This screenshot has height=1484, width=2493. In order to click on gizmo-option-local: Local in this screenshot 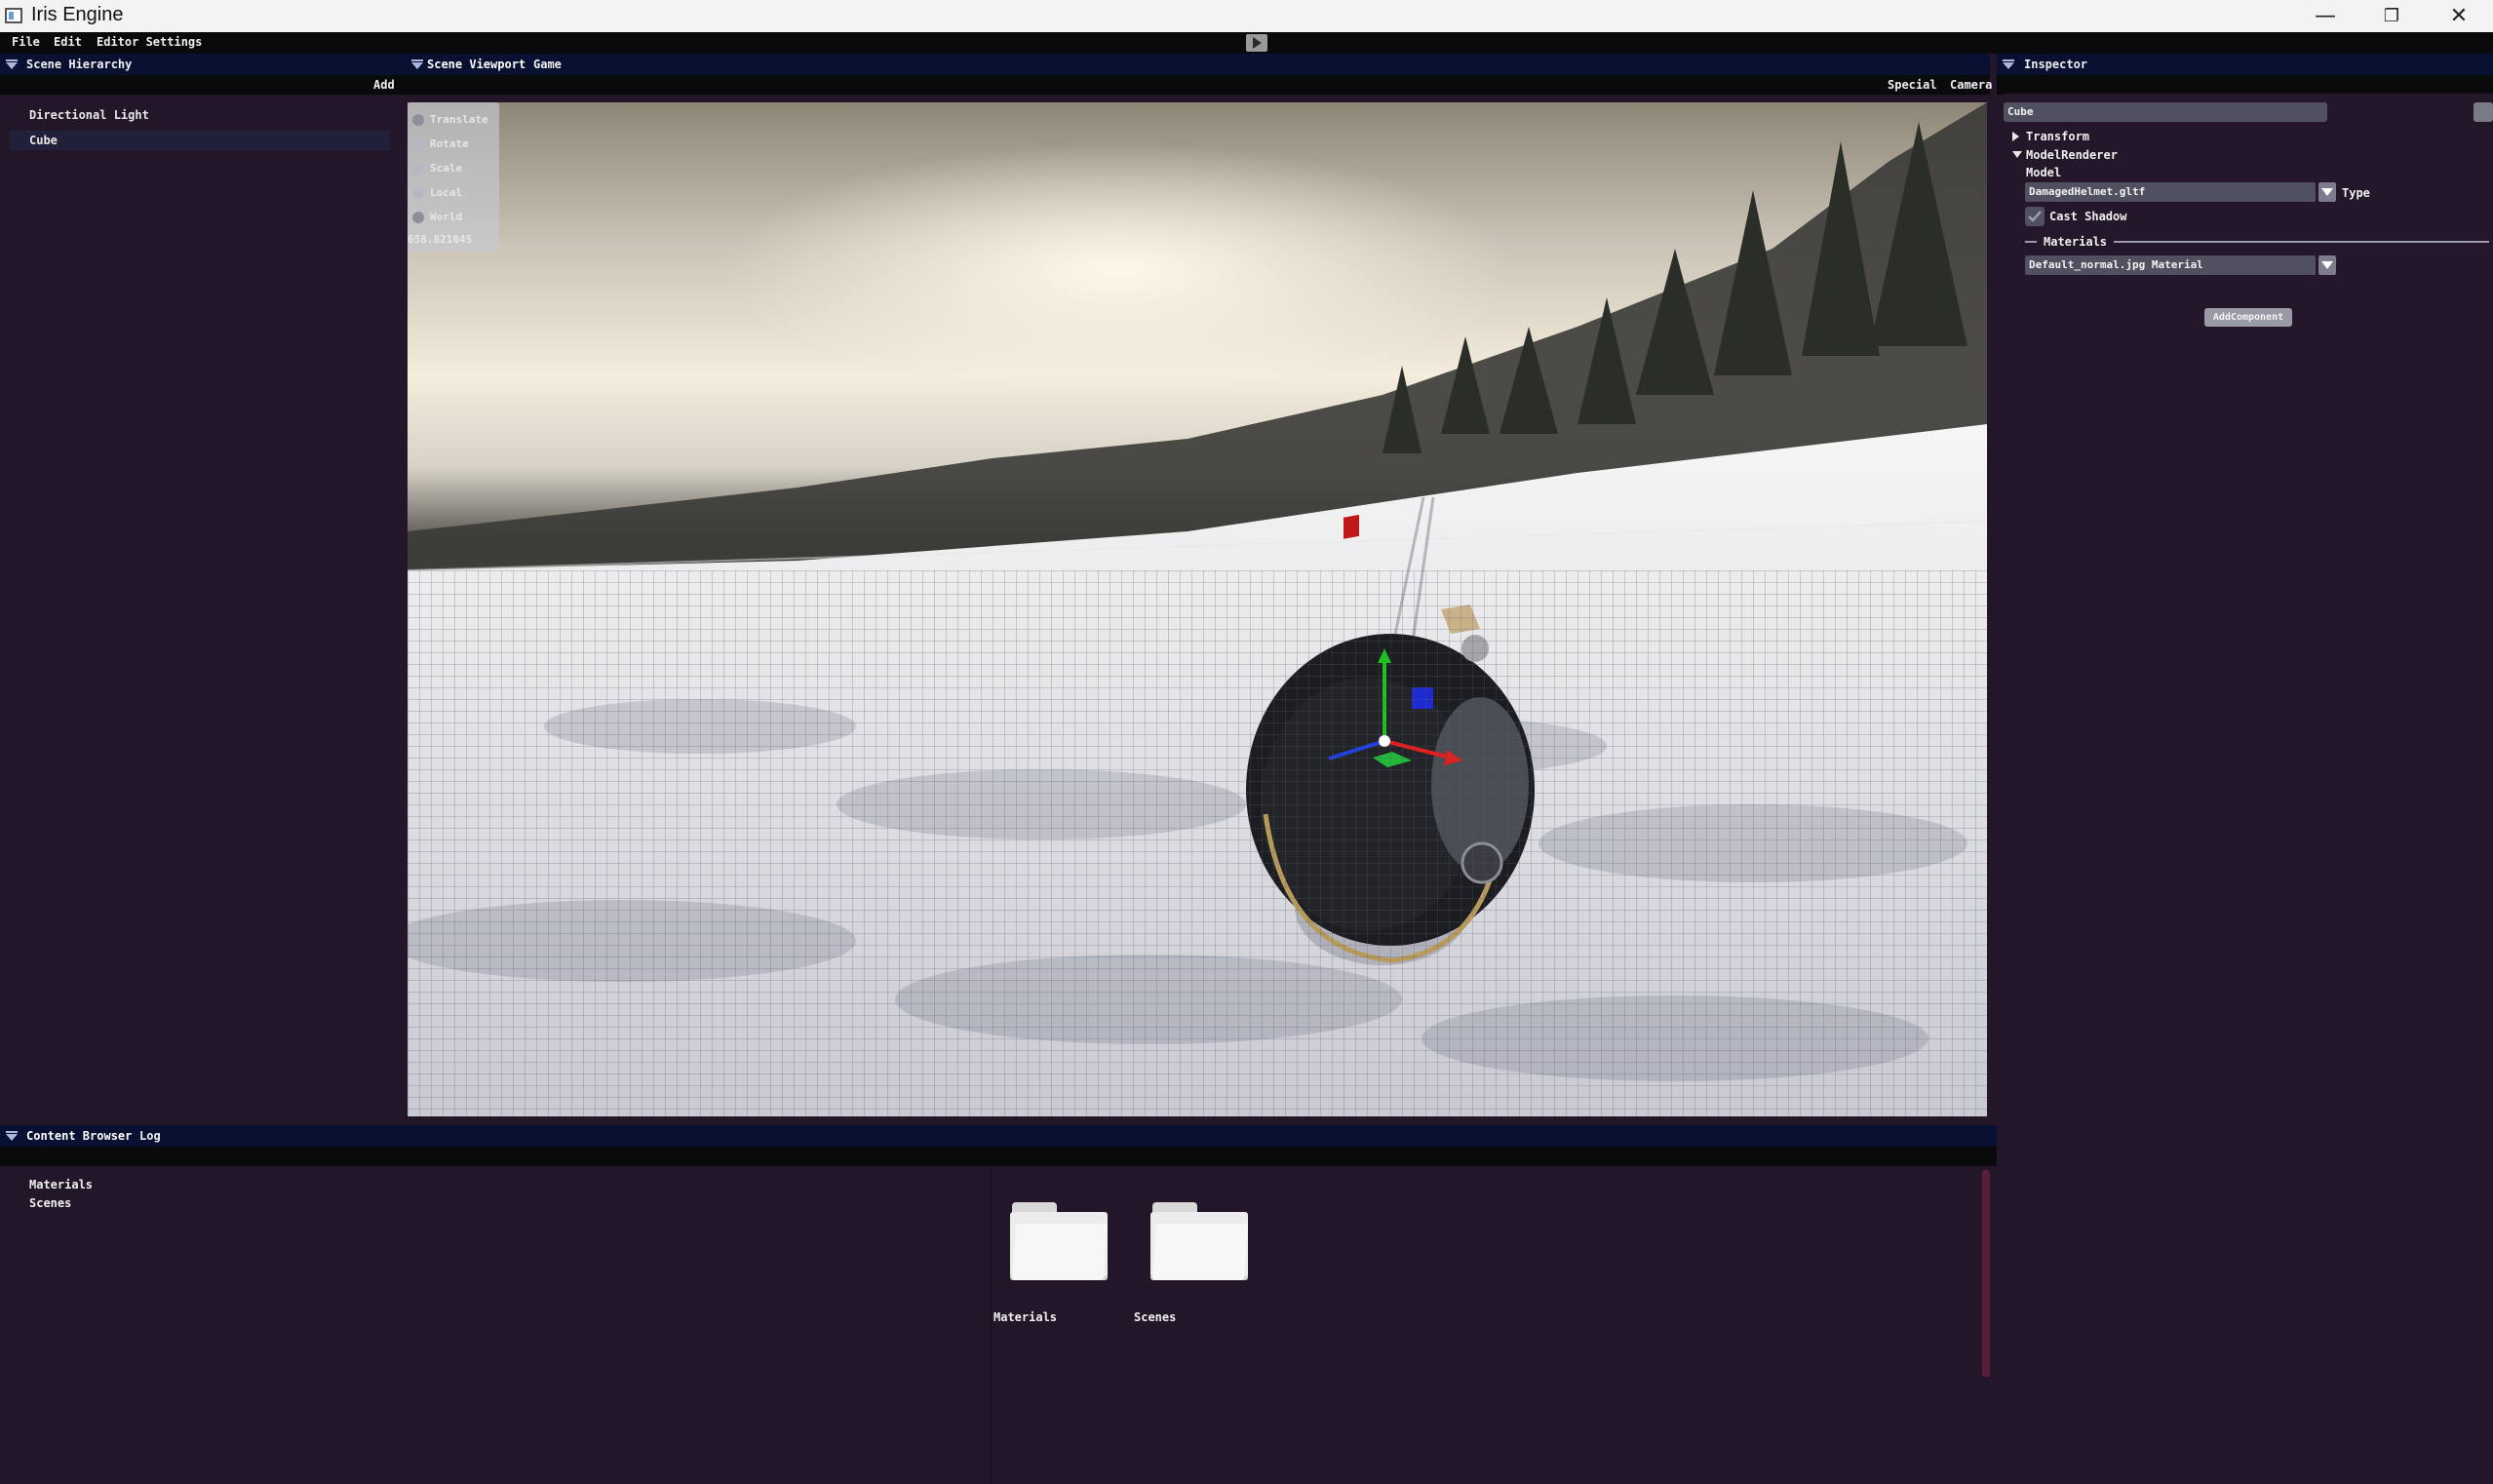, I will do `click(437, 193)`.